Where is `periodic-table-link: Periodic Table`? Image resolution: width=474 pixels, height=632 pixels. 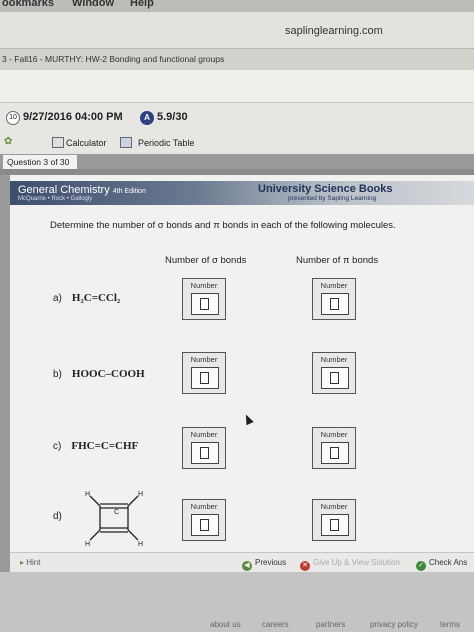 periodic-table-link: Periodic Table is located at coordinates (166, 143).